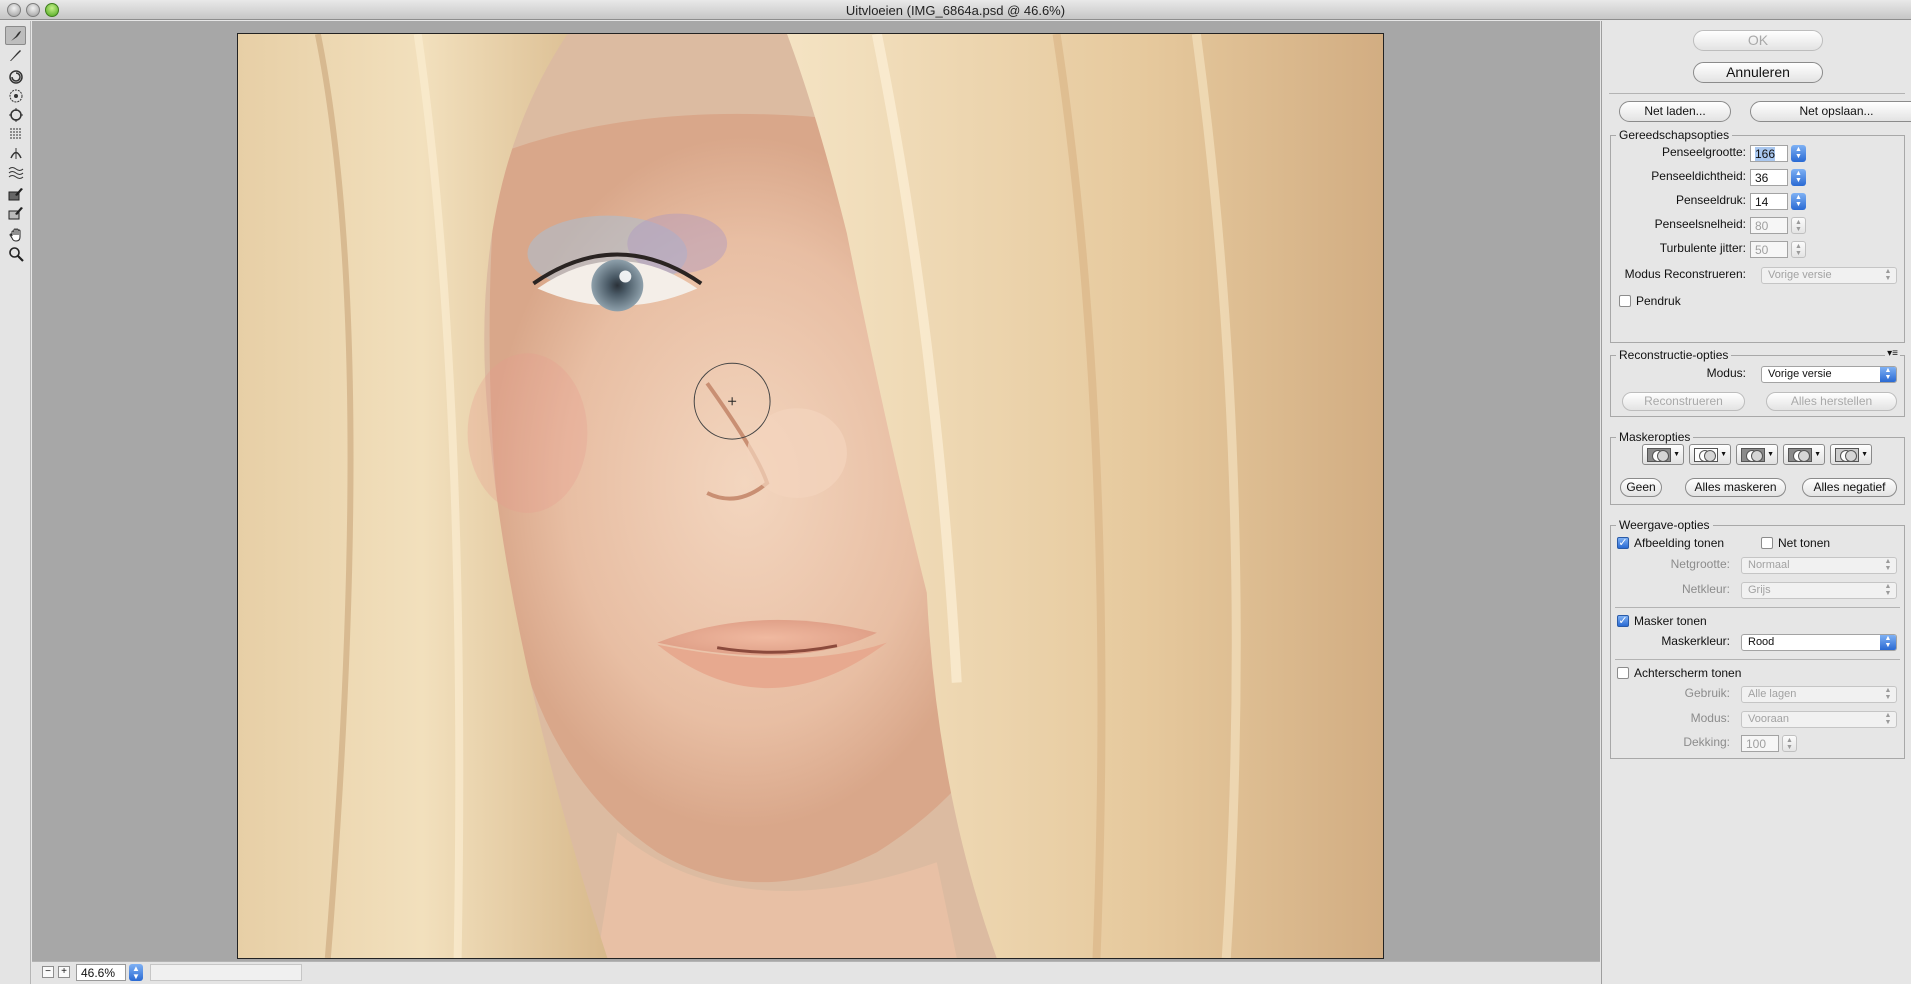  Describe the element at coordinates (64, 972) in the screenshot. I see `zoom-in-button: +` at that location.